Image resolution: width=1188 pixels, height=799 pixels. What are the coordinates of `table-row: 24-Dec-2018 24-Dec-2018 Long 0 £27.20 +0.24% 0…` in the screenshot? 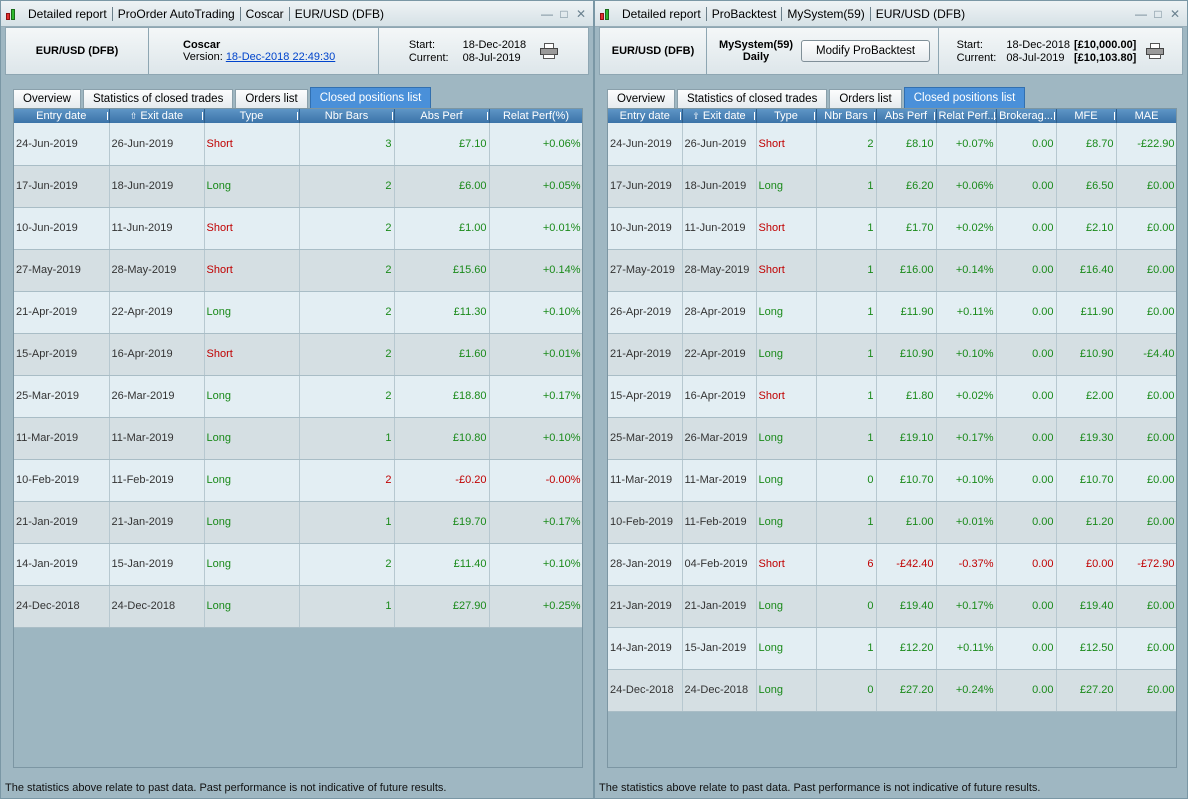 It's located at (892, 690).